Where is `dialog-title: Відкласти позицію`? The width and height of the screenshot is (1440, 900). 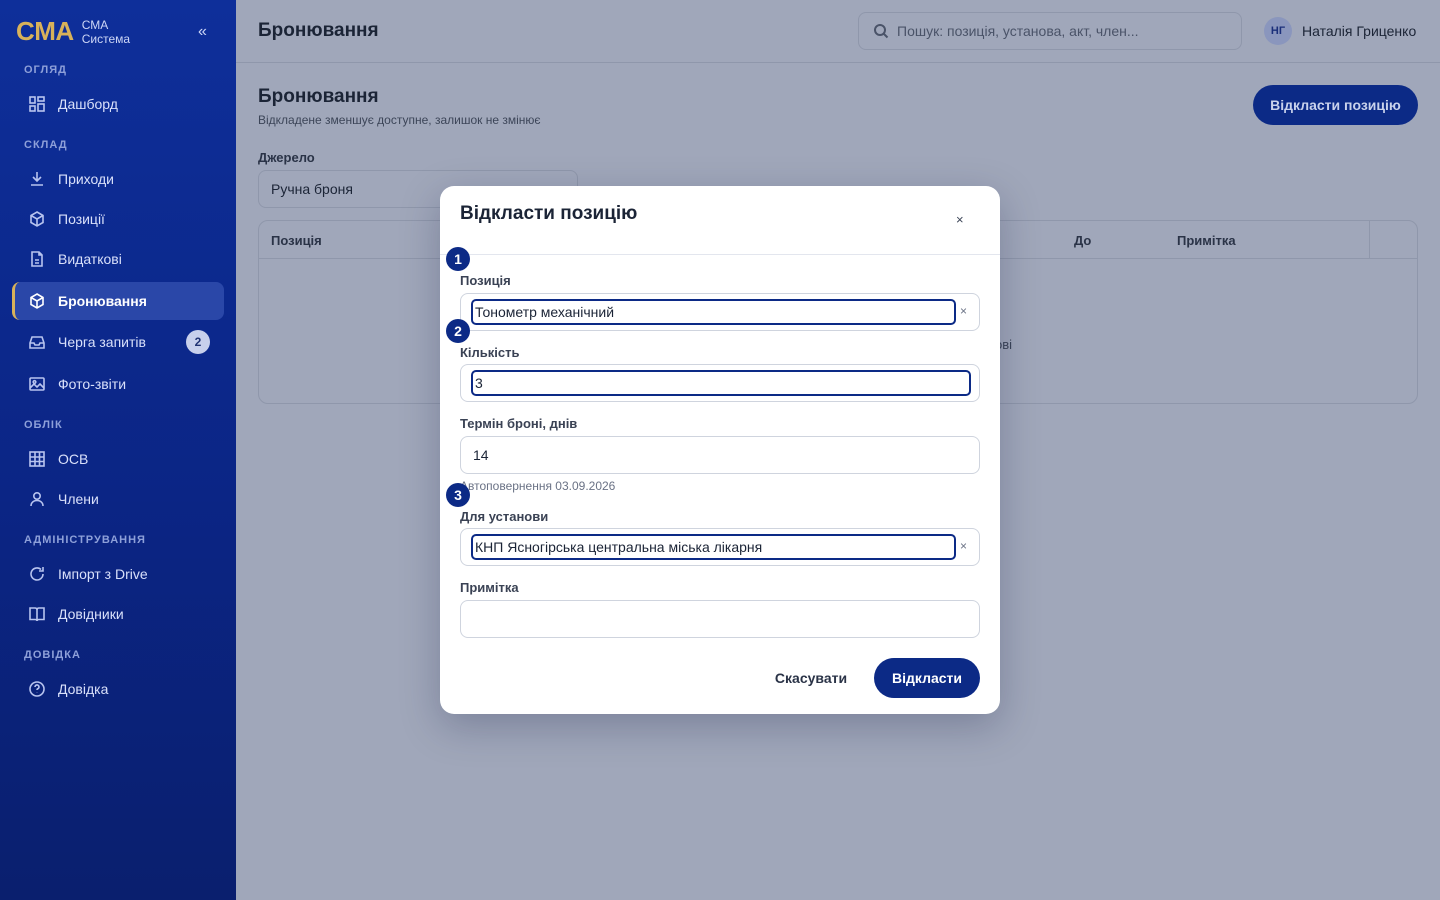 dialog-title: Відкласти позицію is located at coordinates (549, 213).